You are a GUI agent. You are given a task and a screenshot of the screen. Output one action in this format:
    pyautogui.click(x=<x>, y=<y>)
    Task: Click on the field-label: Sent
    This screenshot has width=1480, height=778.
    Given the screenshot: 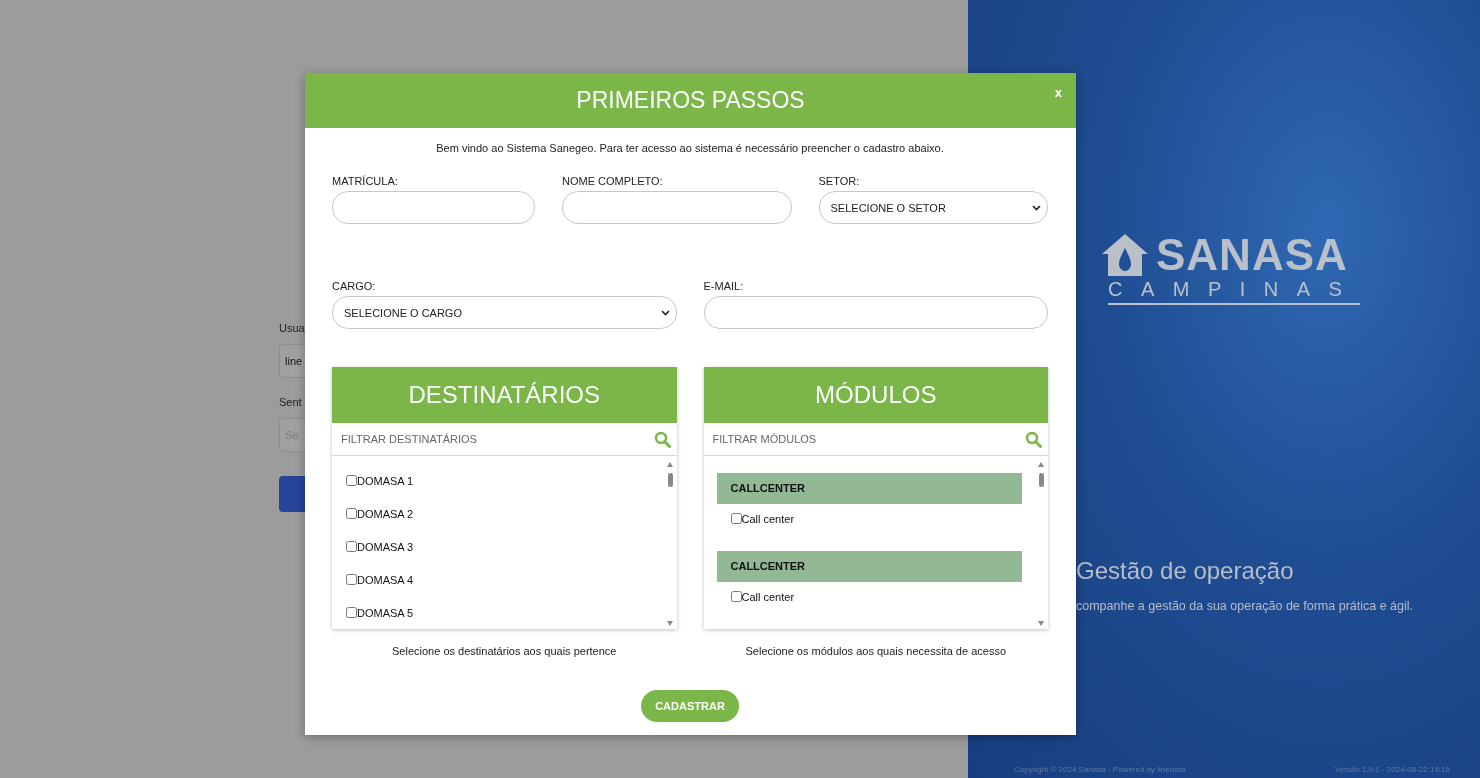 What is the action you would take?
    pyautogui.click(x=291, y=402)
    